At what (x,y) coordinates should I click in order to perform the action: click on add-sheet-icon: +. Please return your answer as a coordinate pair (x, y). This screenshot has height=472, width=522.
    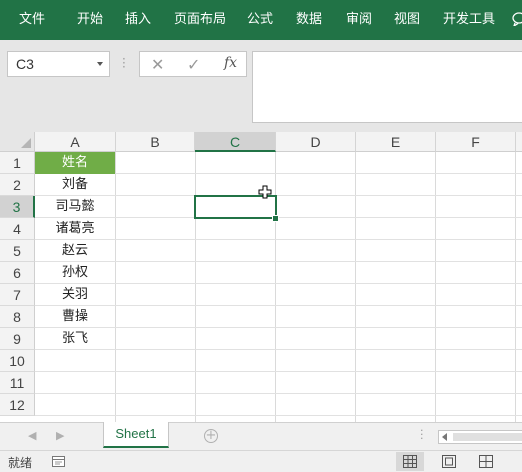
    Looking at the image, I should click on (211, 436).